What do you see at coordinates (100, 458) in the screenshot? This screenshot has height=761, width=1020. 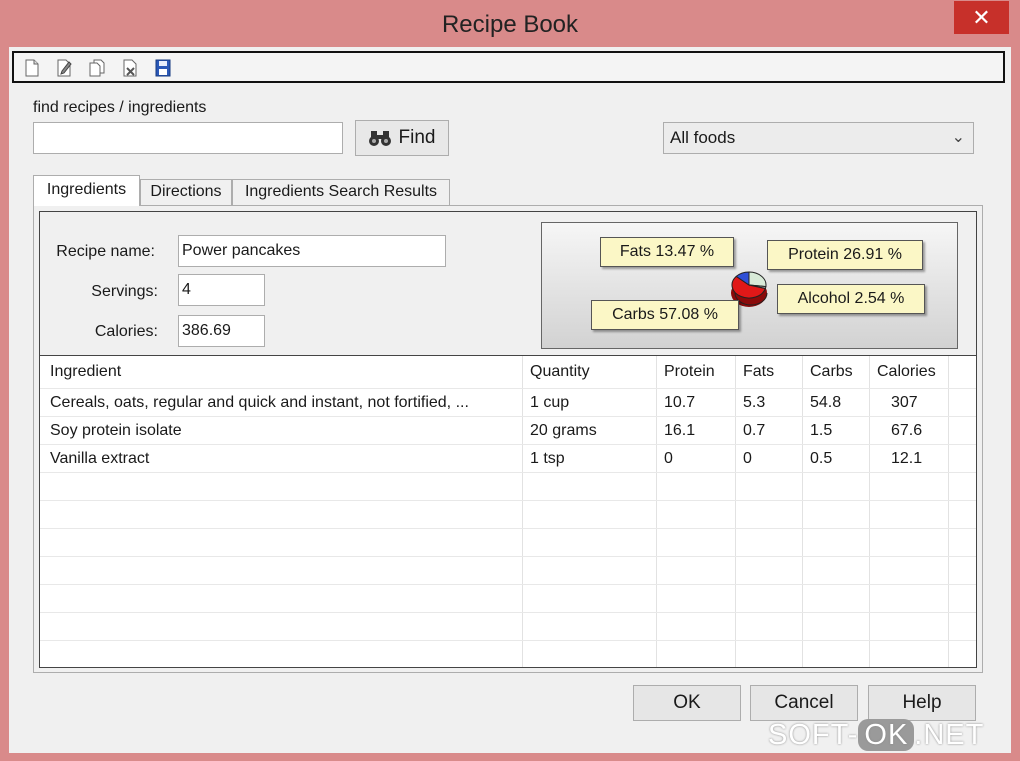 I see `cell-ingredient: Vanilla extract` at bounding box center [100, 458].